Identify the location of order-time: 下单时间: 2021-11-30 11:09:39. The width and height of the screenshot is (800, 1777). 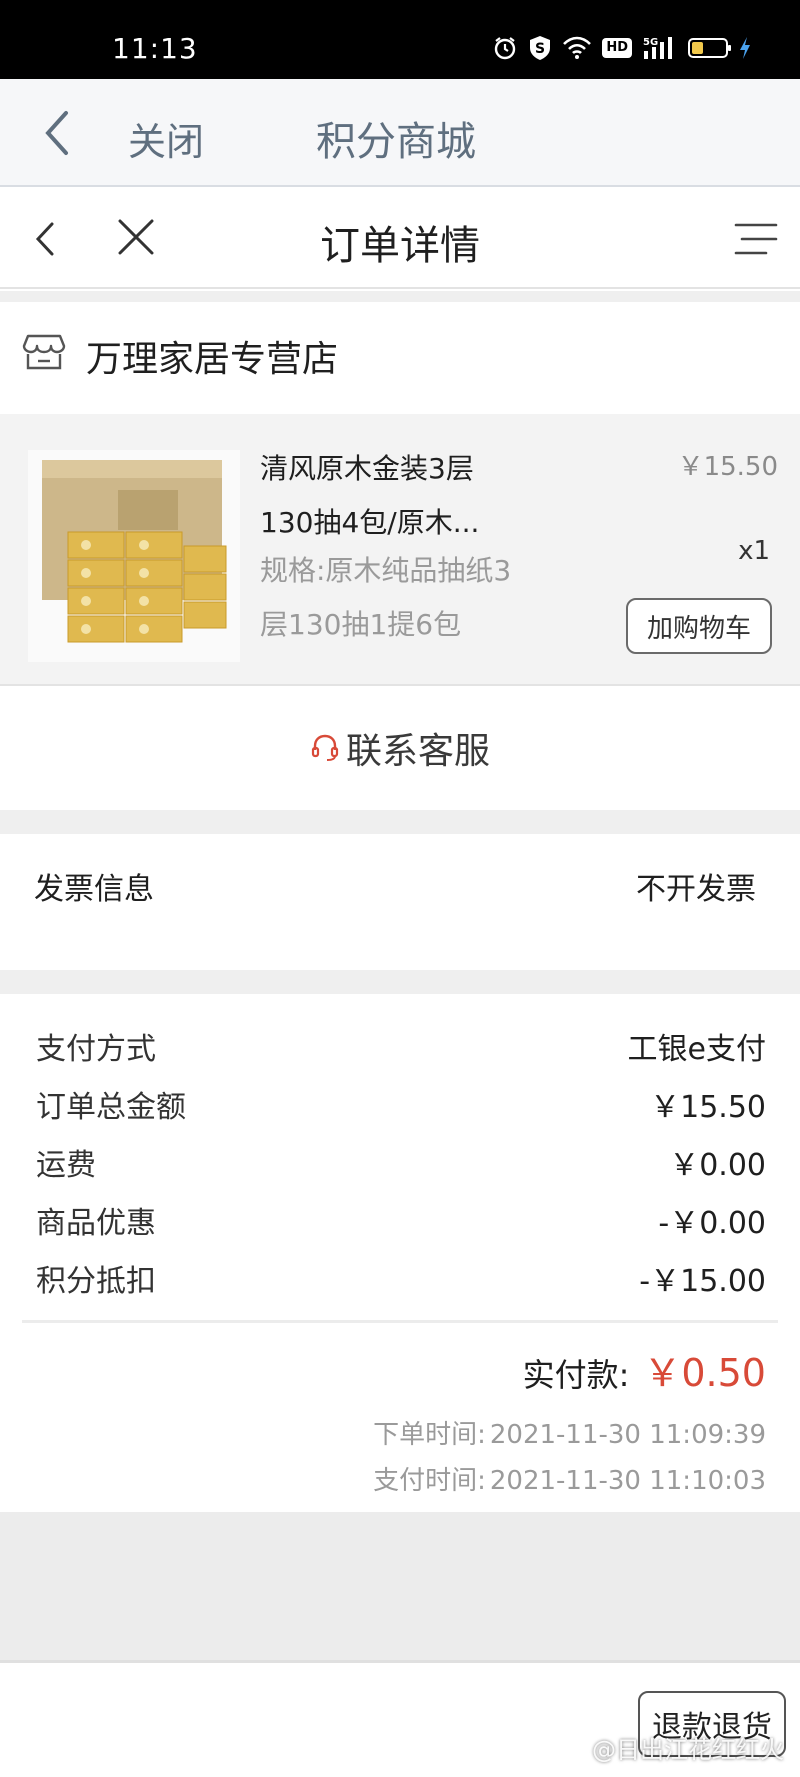
(569, 1432).